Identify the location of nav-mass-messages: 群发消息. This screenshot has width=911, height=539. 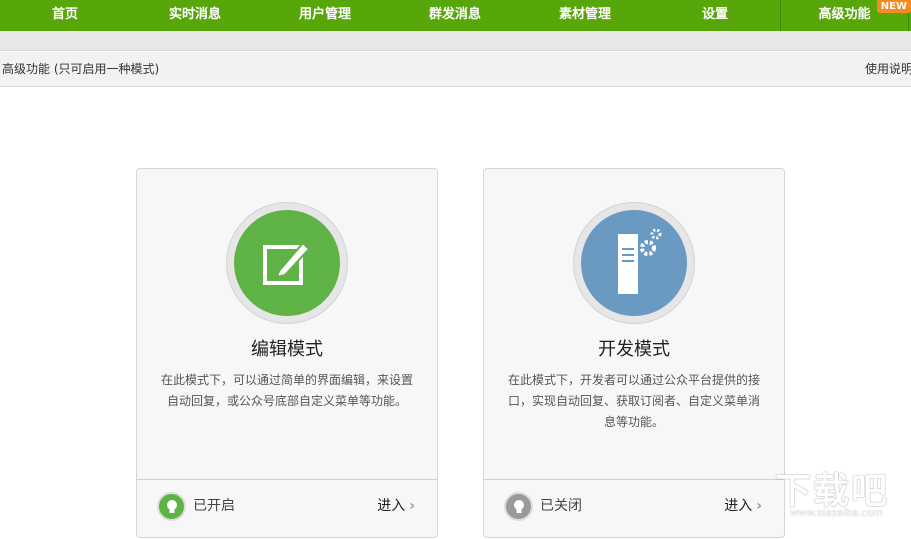
(455, 15).